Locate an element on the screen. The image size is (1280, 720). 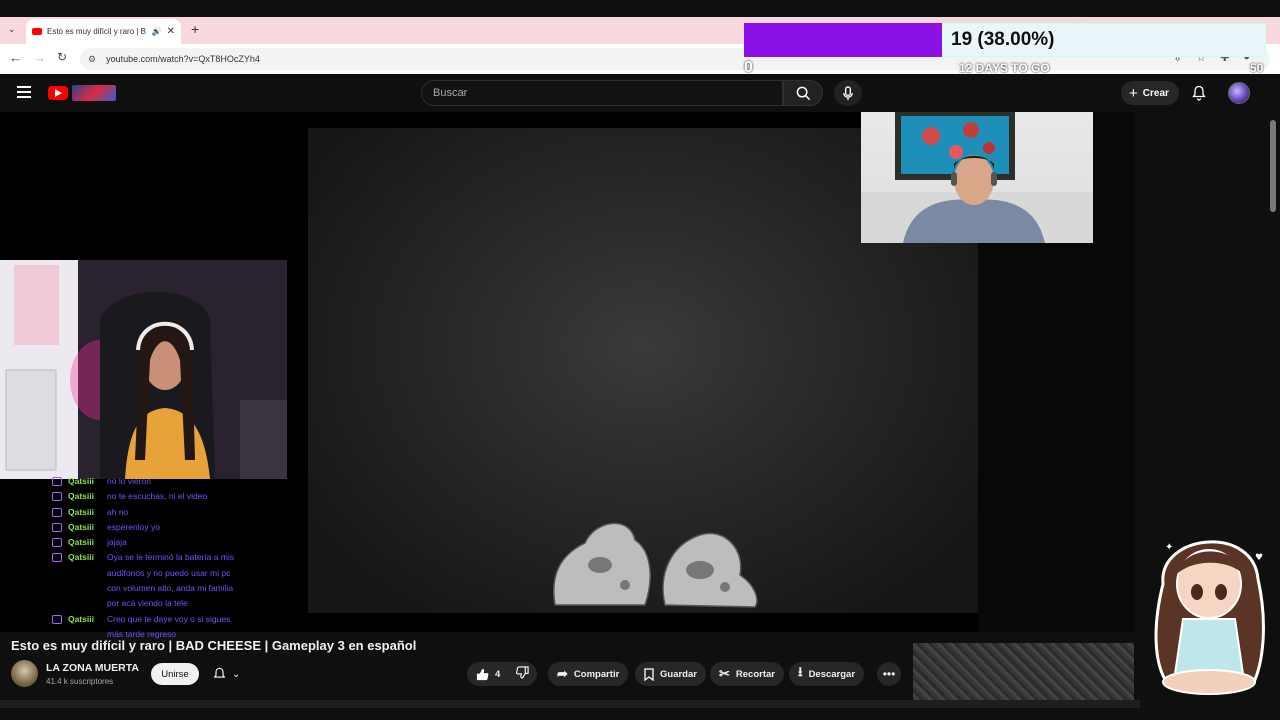
new-tab-icon: + is located at coordinates (195, 29).